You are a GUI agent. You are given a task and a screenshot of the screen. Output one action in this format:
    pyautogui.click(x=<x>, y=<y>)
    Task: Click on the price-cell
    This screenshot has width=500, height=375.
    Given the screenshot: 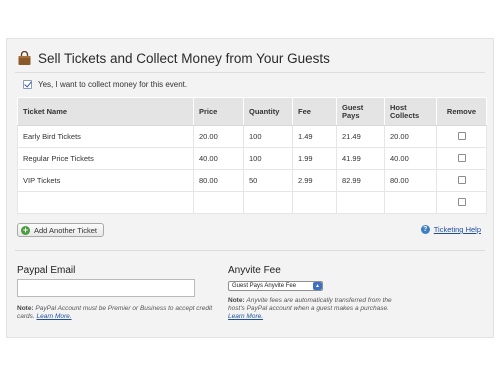 What is the action you would take?
    pyautogui.click(x=218, y=202)
    